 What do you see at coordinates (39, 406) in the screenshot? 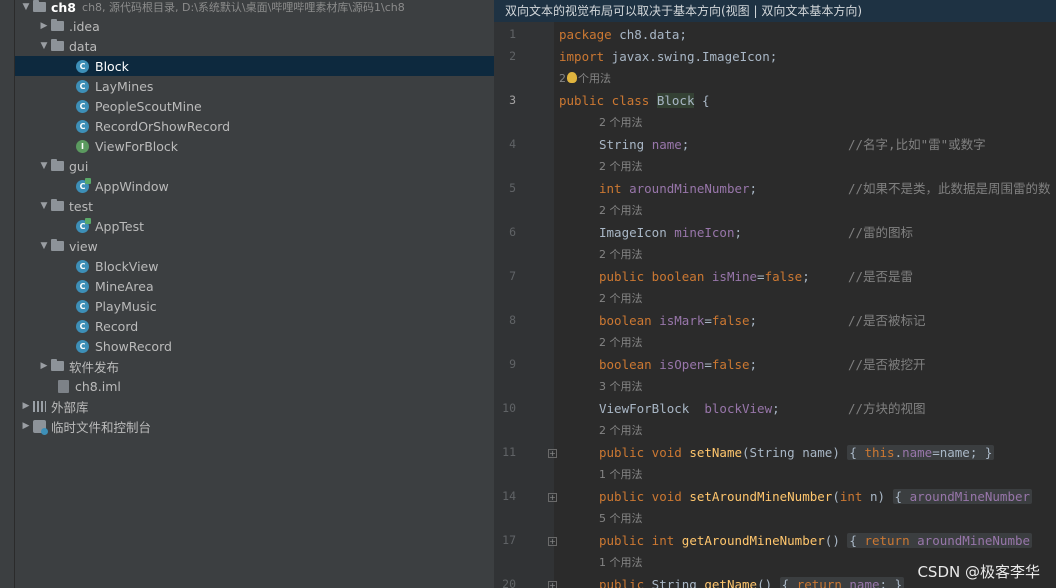
I see `library-icon` at bounding box center [39, 406].